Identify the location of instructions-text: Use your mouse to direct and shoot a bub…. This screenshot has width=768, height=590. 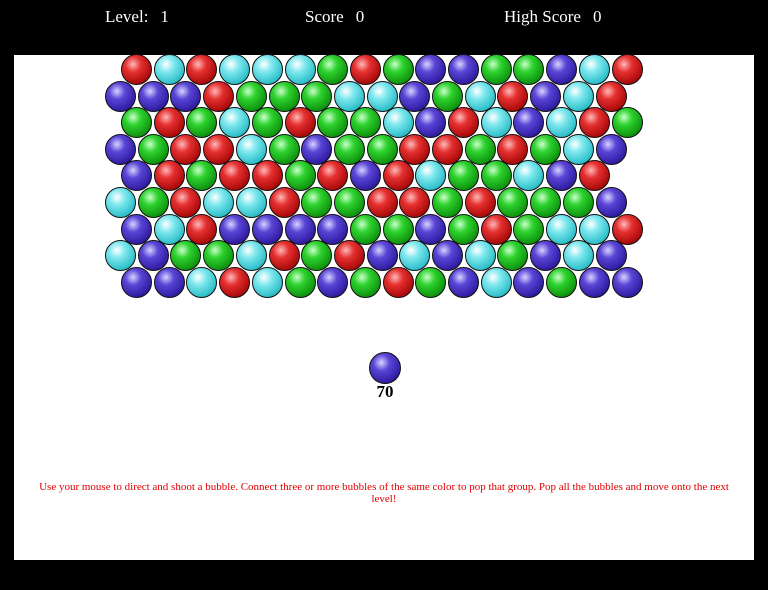
(384, 493).